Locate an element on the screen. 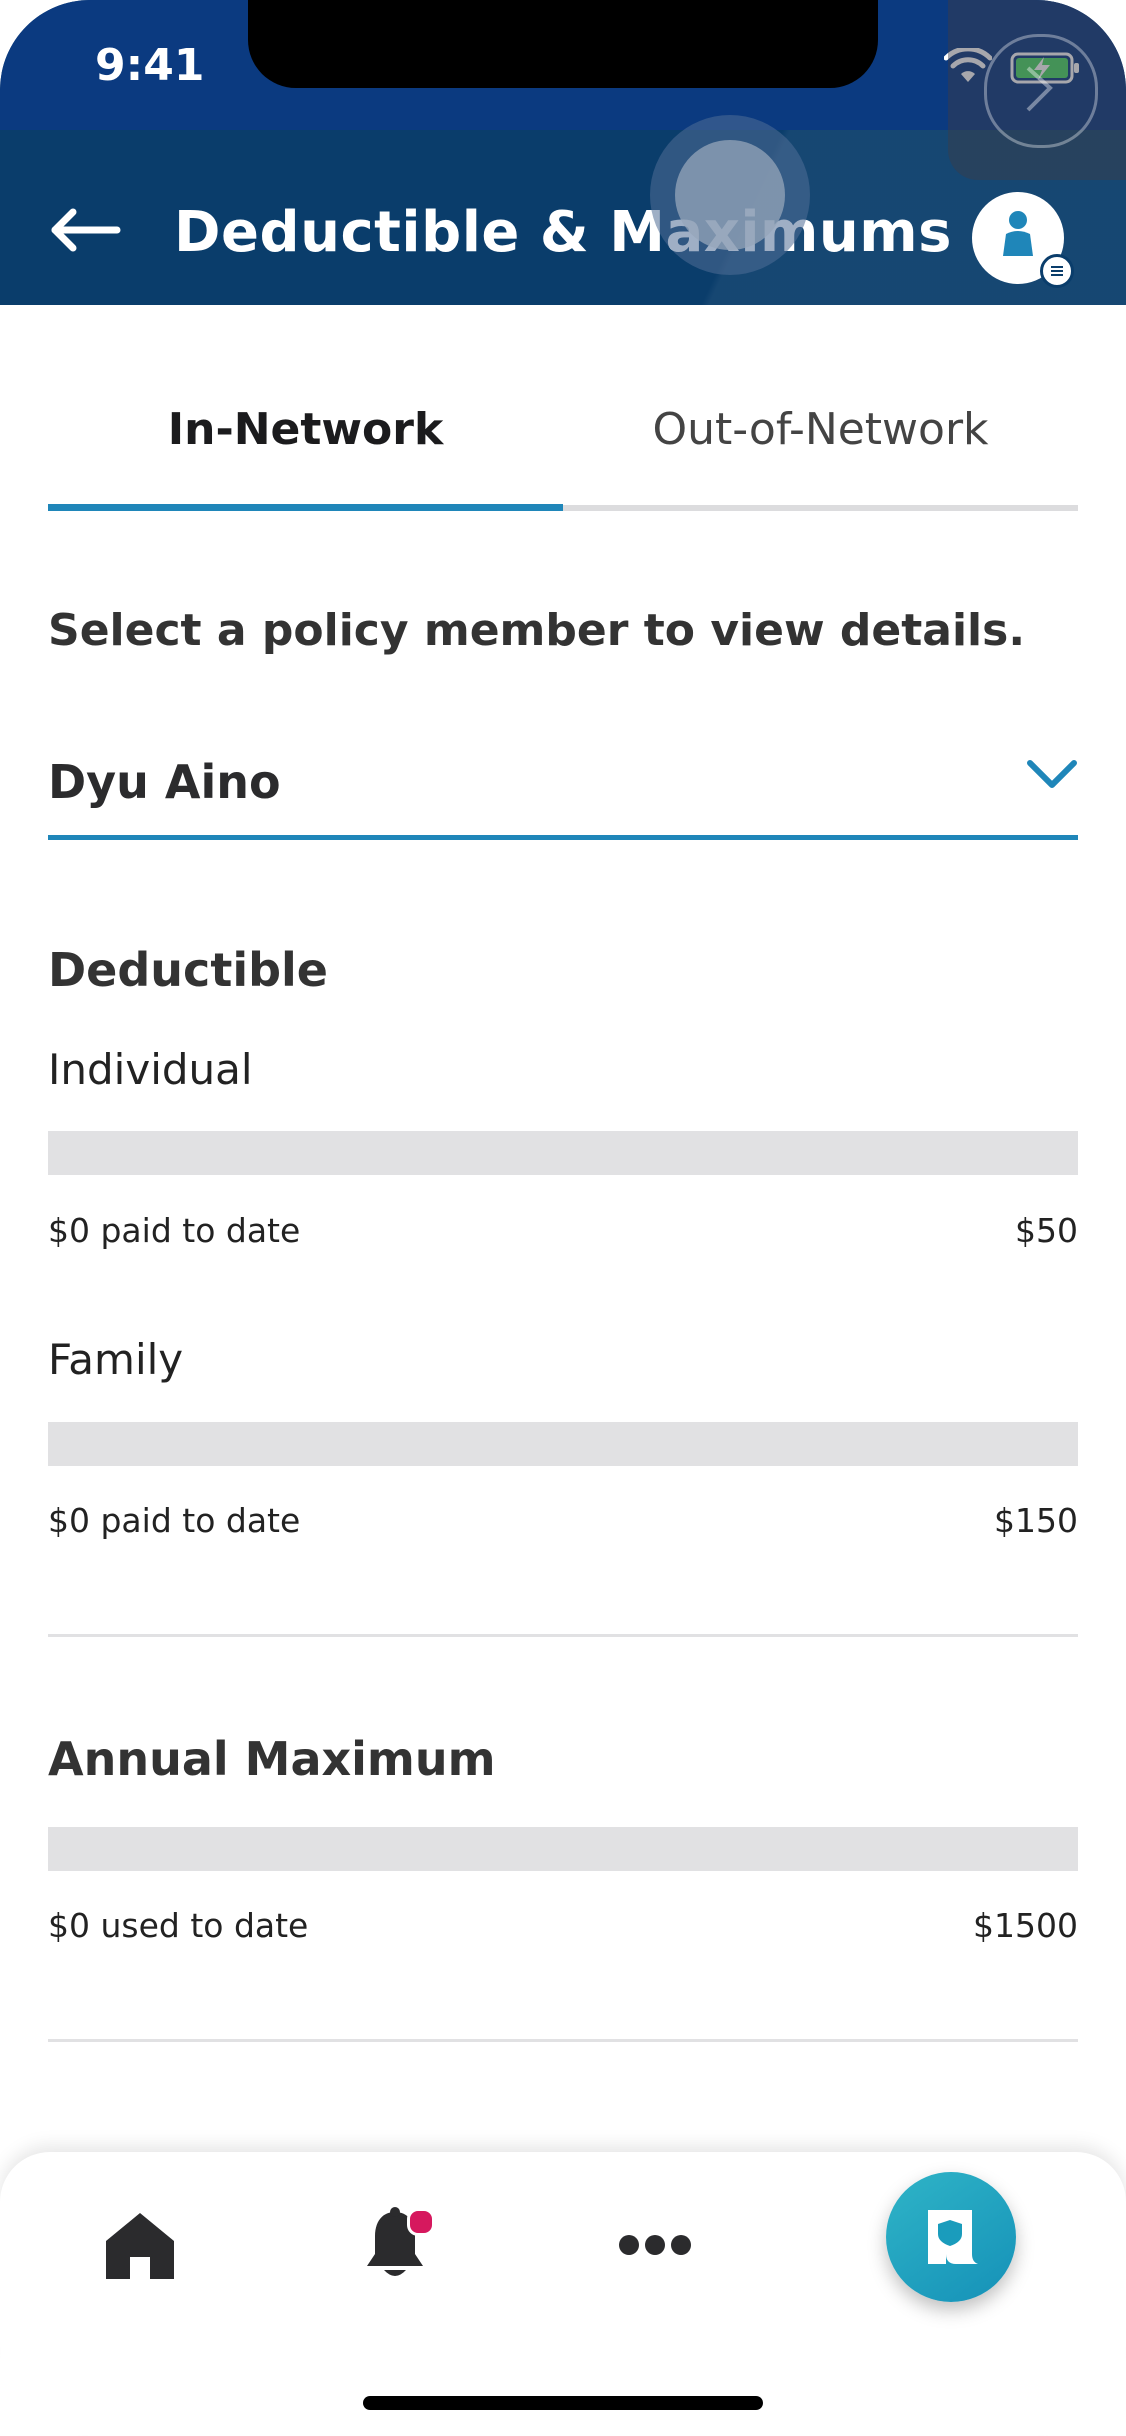  more-icon is located at coordinates (655, 2245).